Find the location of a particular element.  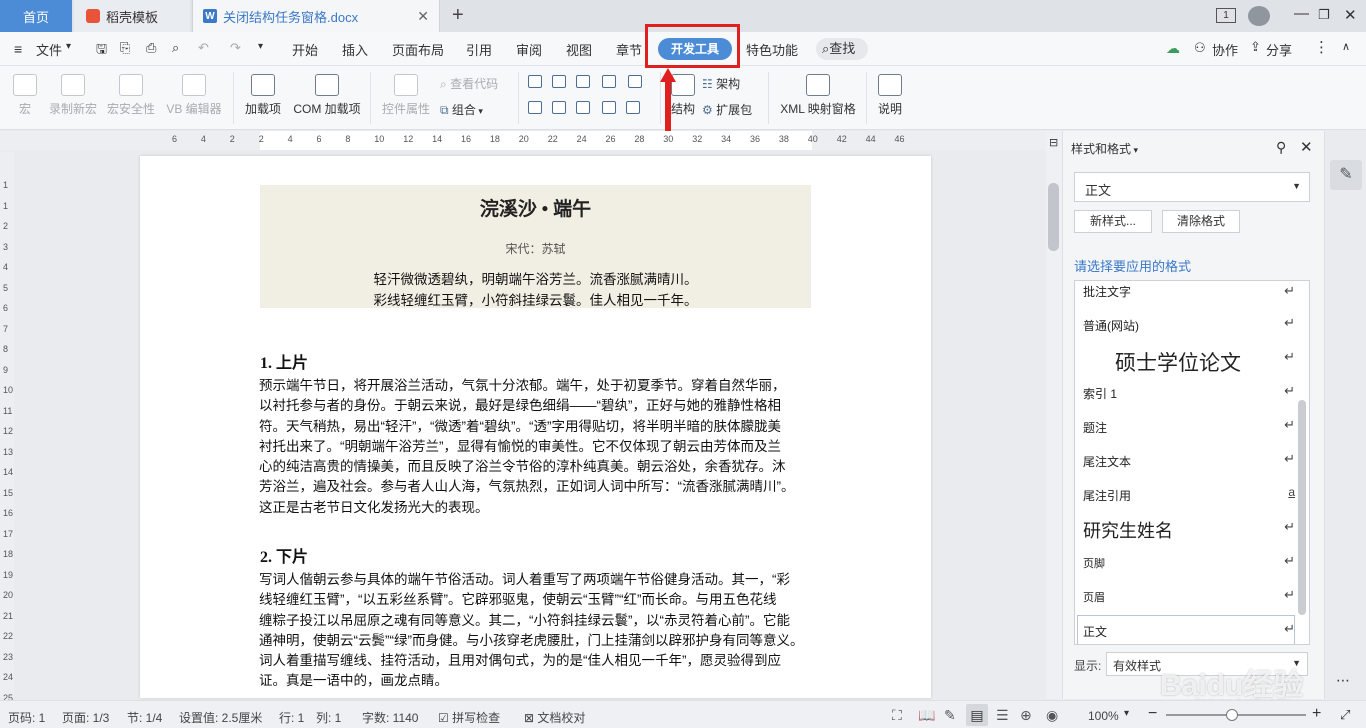

zoom-slider-handle is located at coordinates (1232, 715).